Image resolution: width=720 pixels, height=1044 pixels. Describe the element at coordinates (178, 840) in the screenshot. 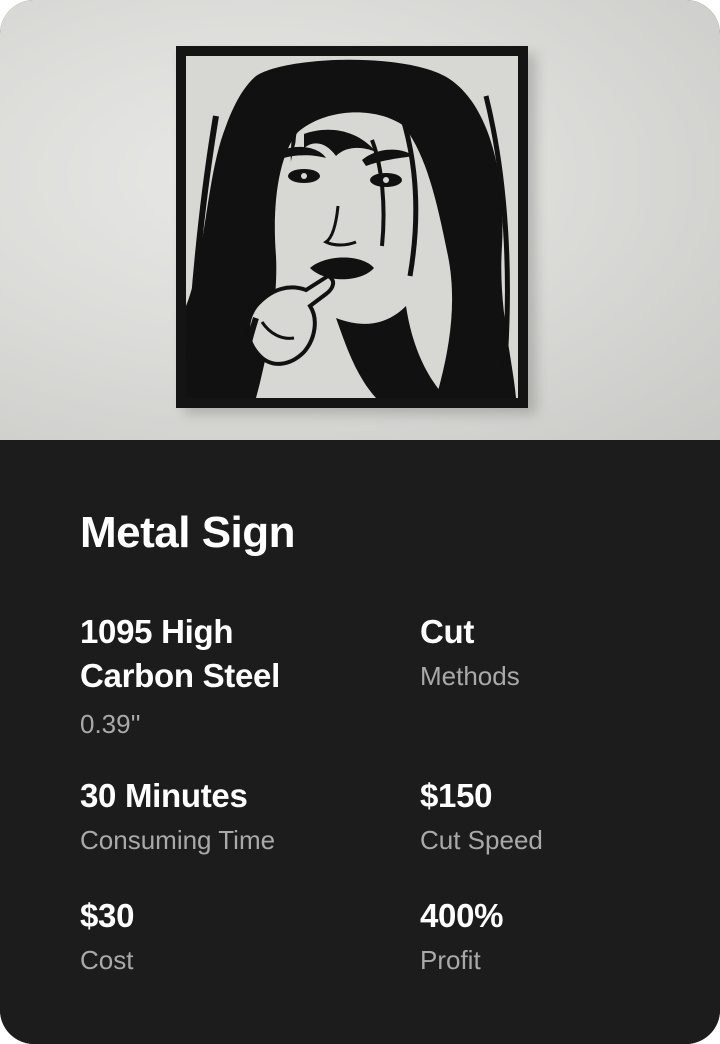

I see `time-label: Consuming Time` at that location.